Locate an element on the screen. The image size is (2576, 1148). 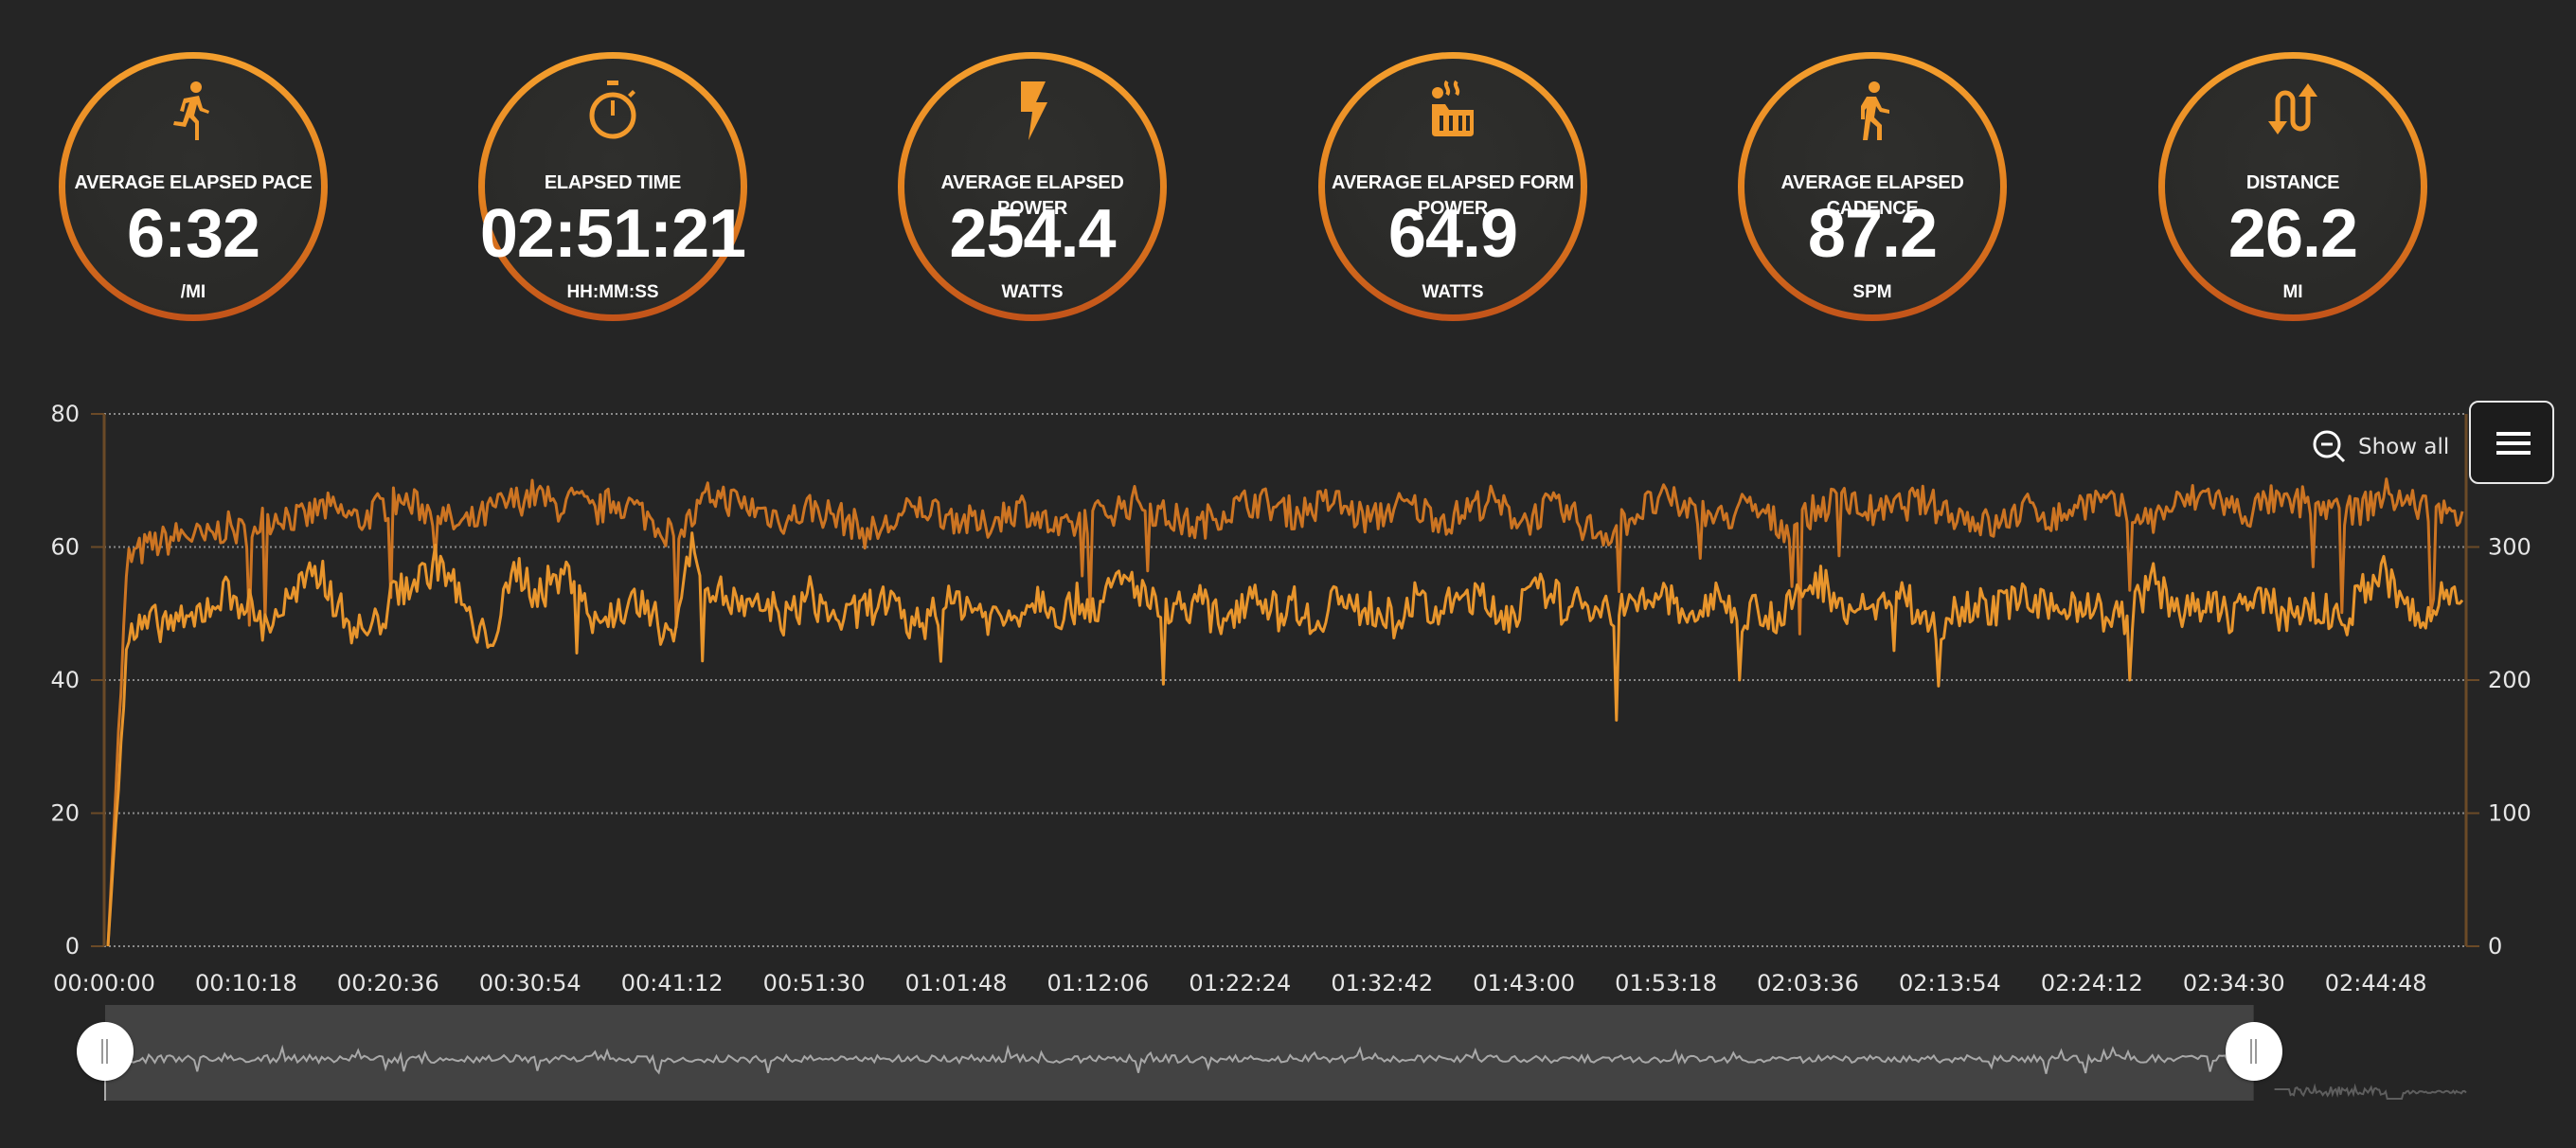
x-tick-label: 01:22:24 is located at coordinates (1240, 983).